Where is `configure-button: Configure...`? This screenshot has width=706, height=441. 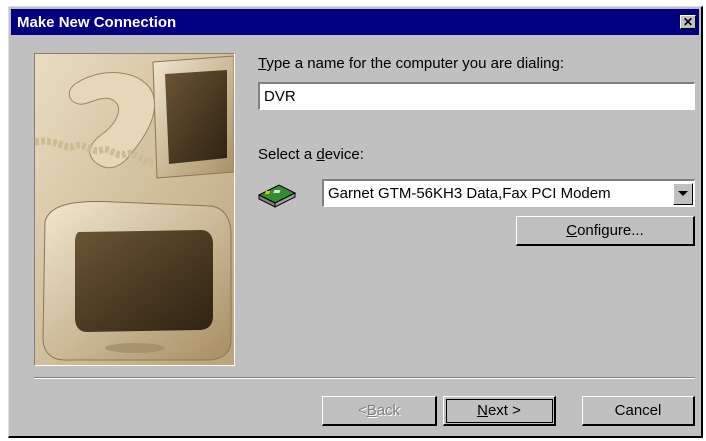
configure-button: Configure... is located at coordinates (605, 231).